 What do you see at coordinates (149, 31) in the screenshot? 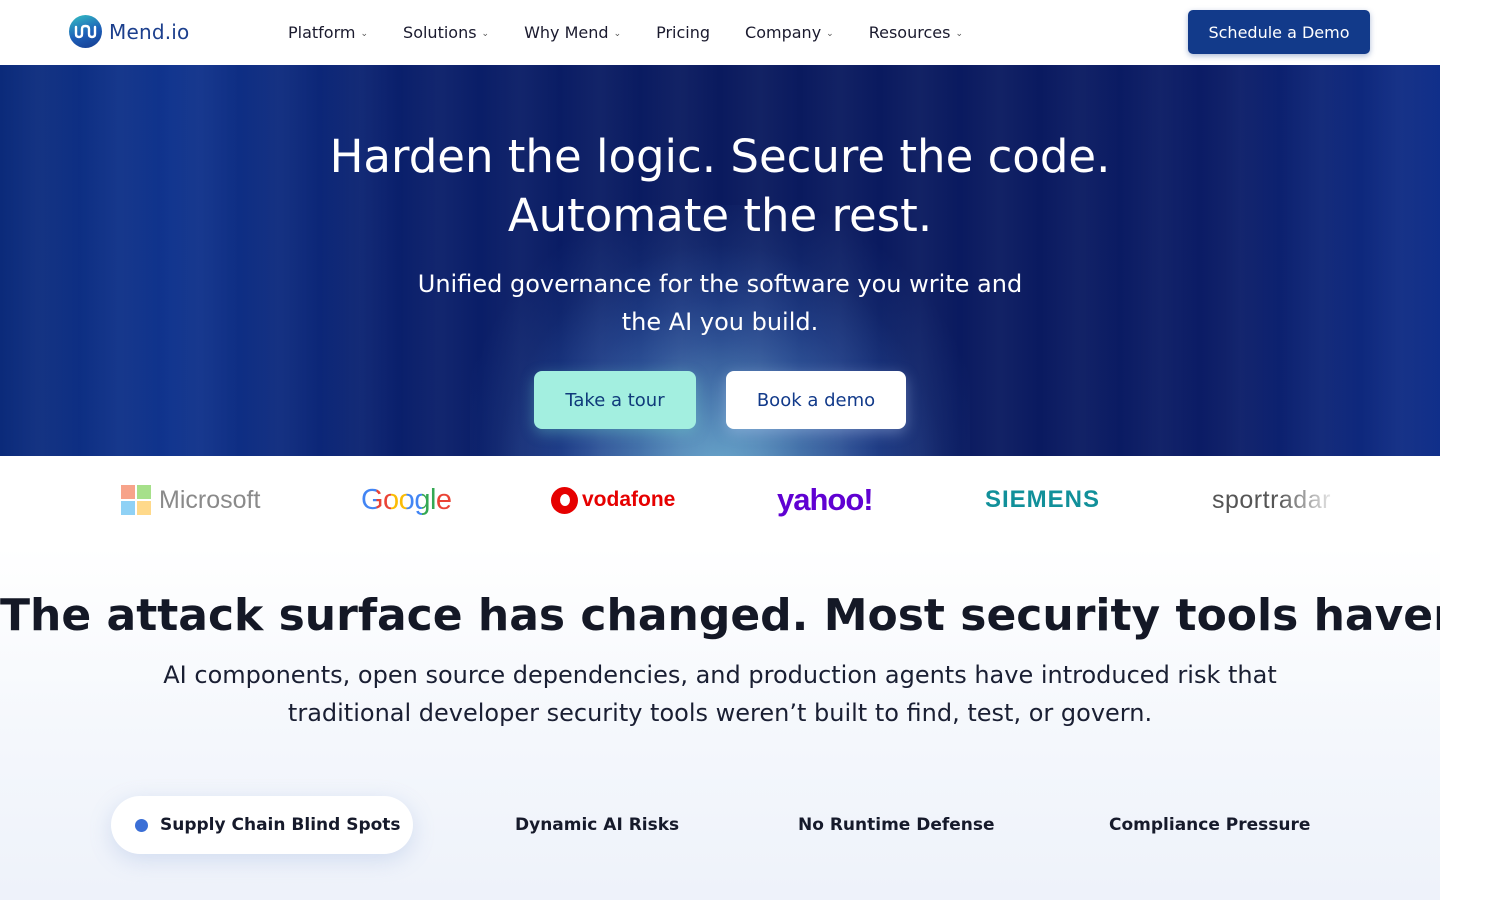
I see `logo-text: Mend.io` at bounding box center [149, 31].